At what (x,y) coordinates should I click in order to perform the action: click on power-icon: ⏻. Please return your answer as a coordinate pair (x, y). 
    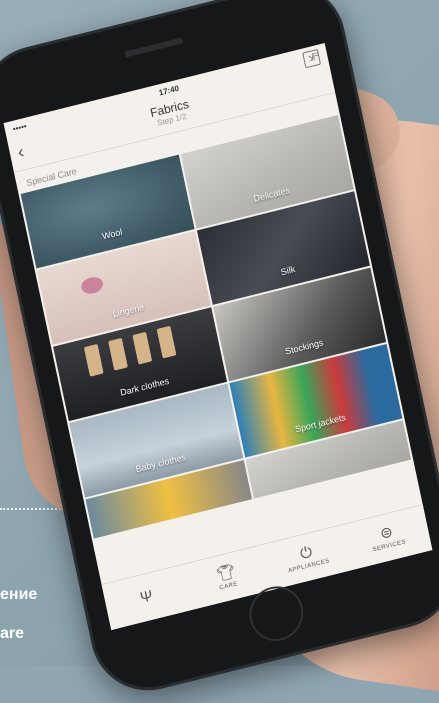
    Looking at the image, I should click on (306, 553).